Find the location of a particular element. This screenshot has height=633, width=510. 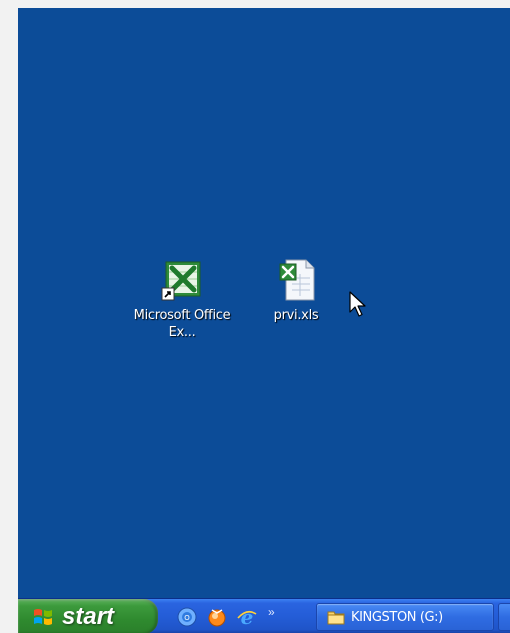

desktop-icon-prvi-xls: prvi.xls is located at coordinates (296, 290).